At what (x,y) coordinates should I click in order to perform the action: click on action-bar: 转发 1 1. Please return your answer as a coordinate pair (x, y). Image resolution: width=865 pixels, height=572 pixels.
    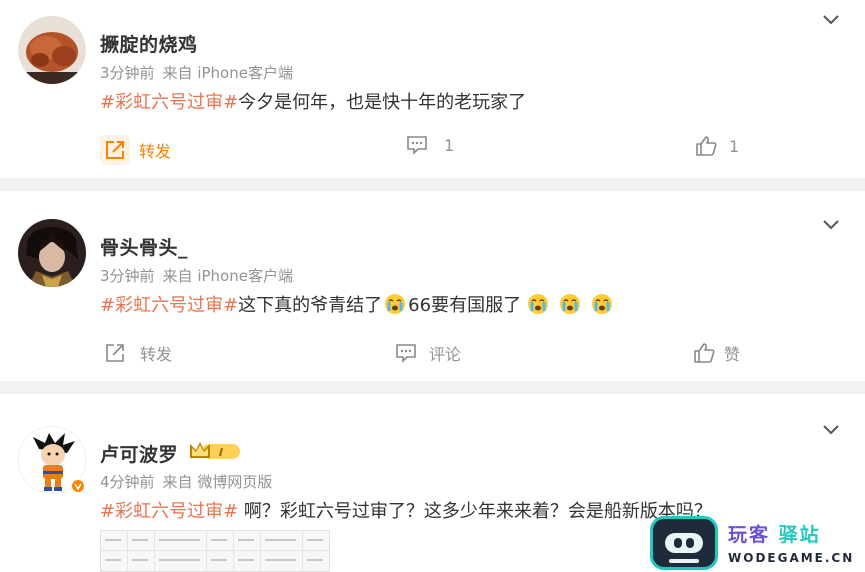
    Looking at the image, I should click on (432, 150).